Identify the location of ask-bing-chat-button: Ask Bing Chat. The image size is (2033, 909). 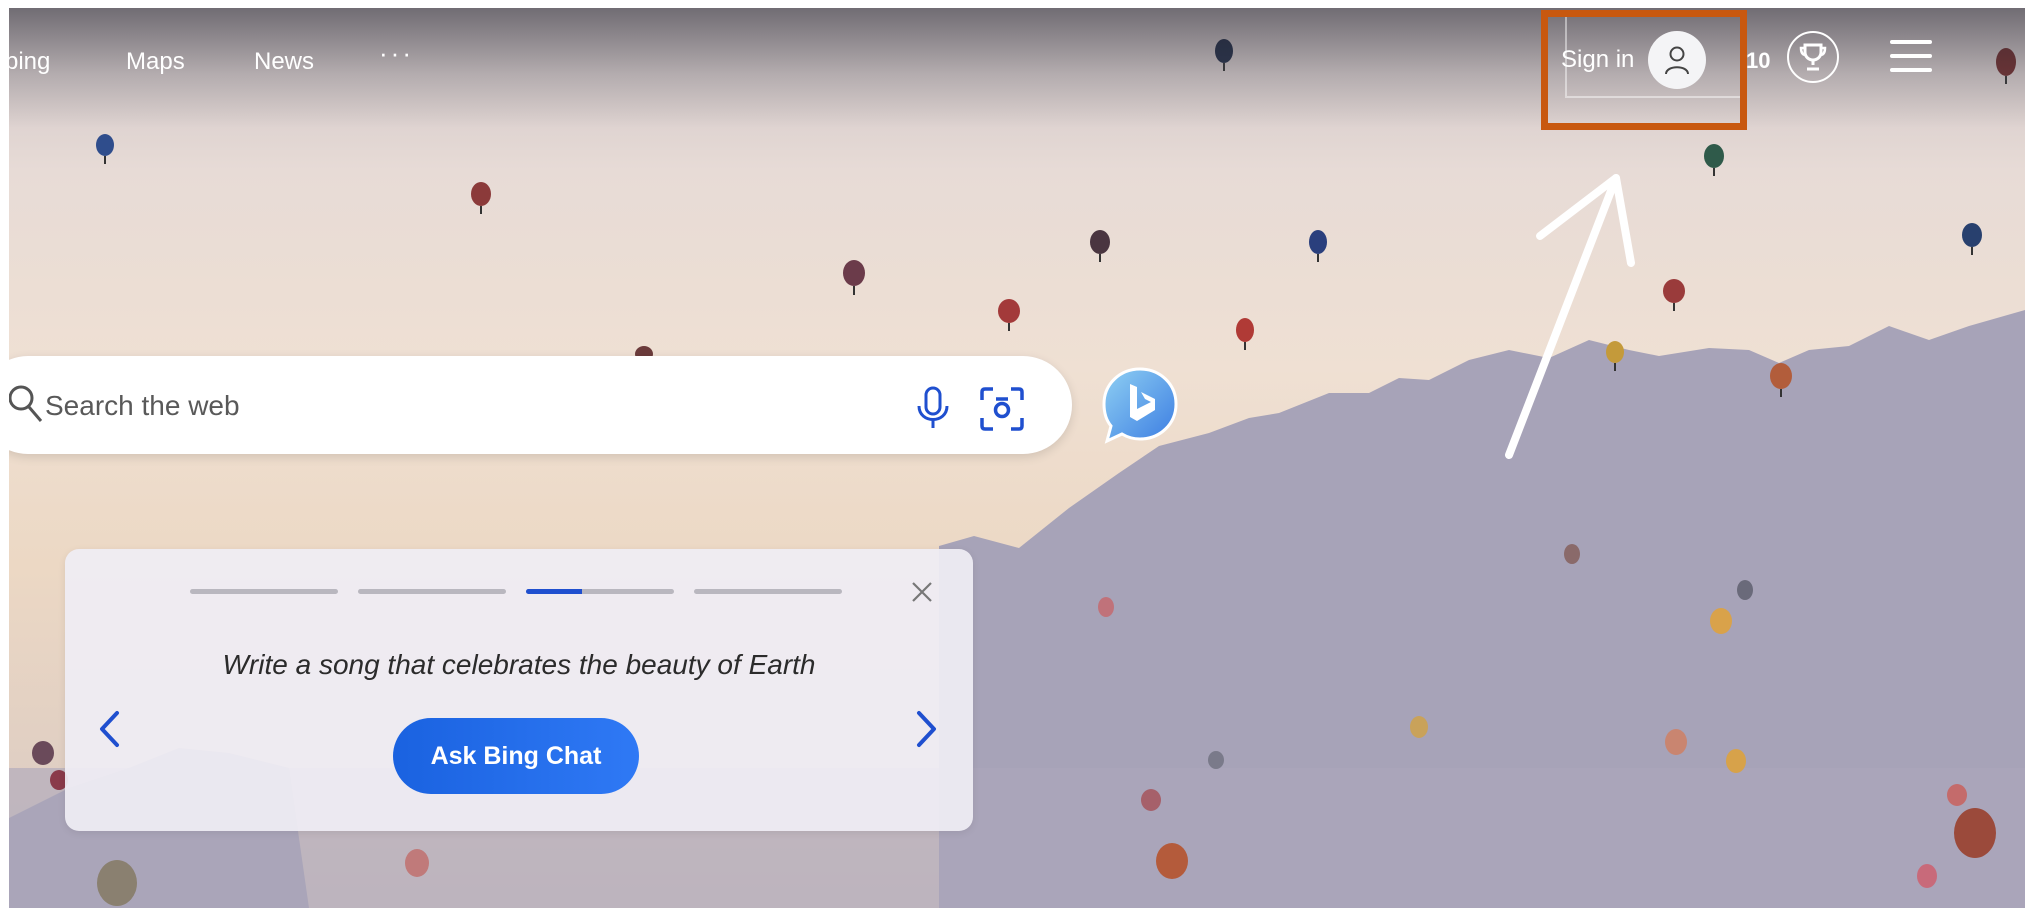
(516, 756).